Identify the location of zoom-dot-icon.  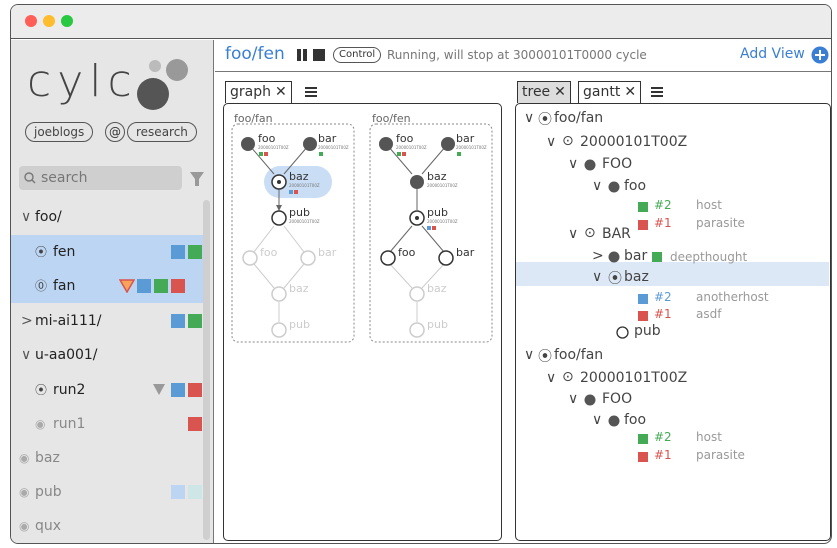
(67, 21).